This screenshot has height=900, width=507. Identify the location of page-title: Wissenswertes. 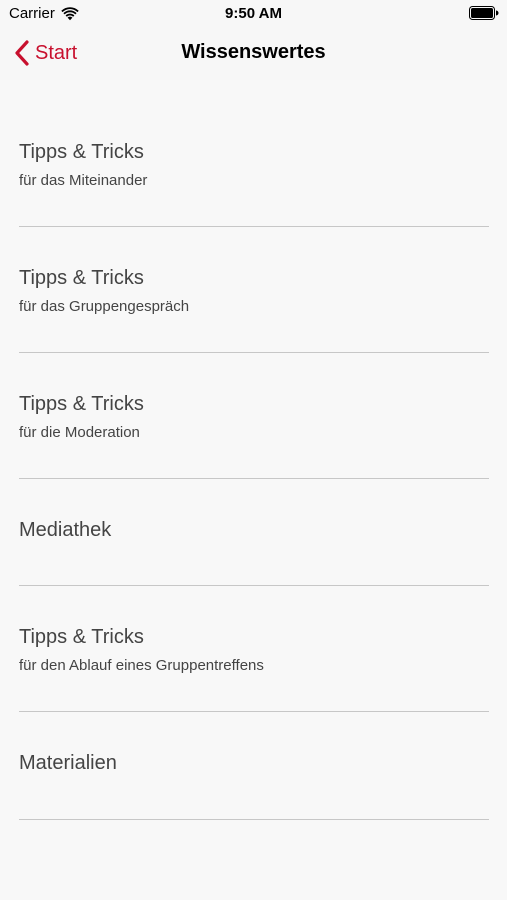
(253, 52).